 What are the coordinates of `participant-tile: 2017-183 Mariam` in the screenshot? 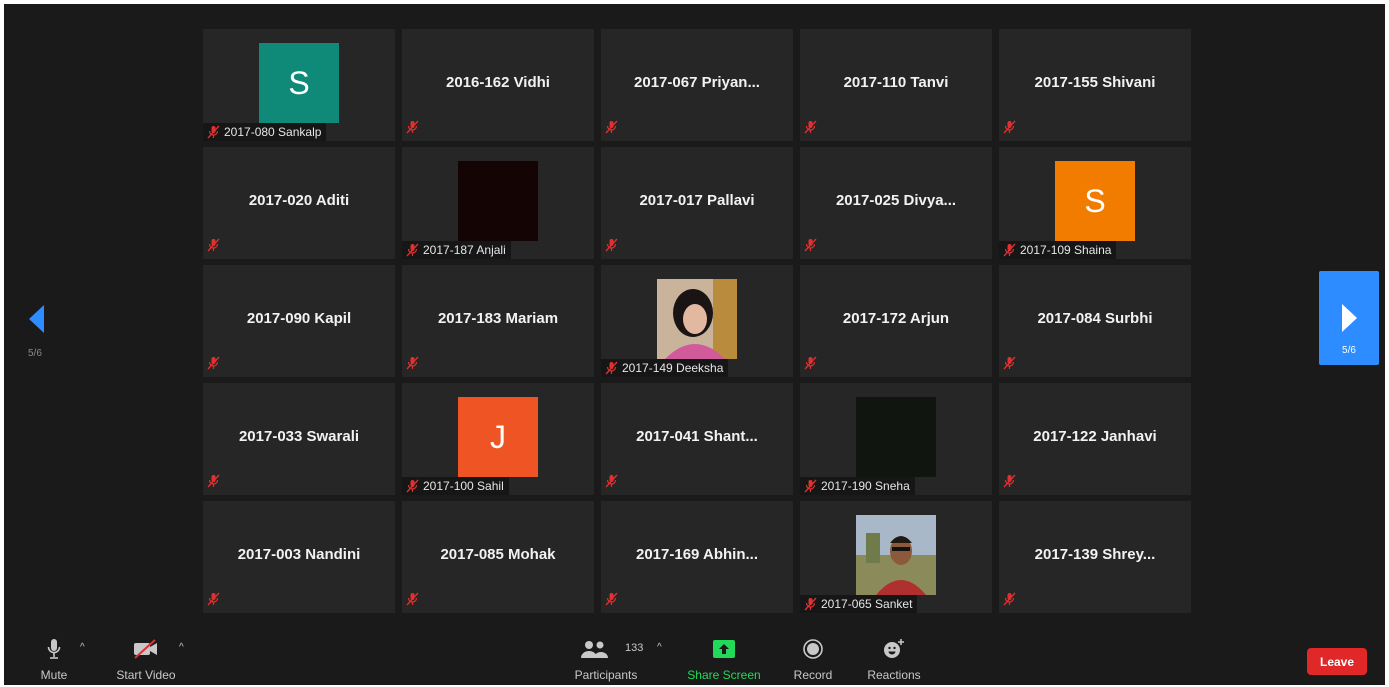 It's located at (498, 321).